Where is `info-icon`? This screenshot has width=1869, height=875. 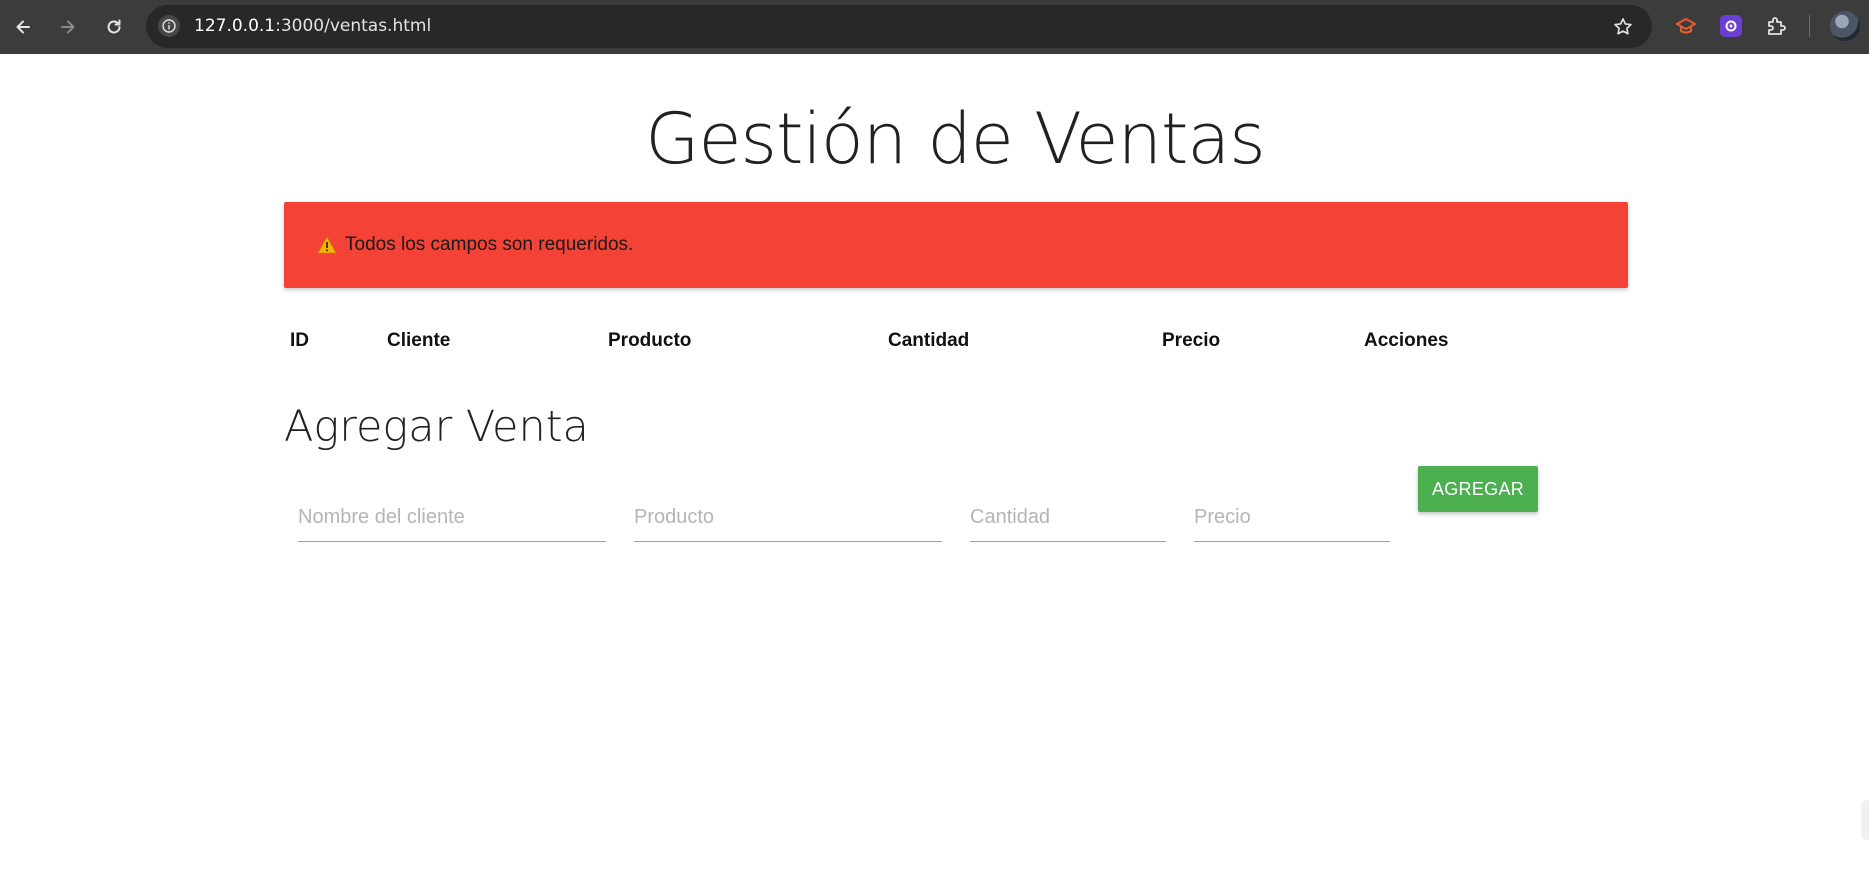 info-icon is located at coordinates (169, 26).